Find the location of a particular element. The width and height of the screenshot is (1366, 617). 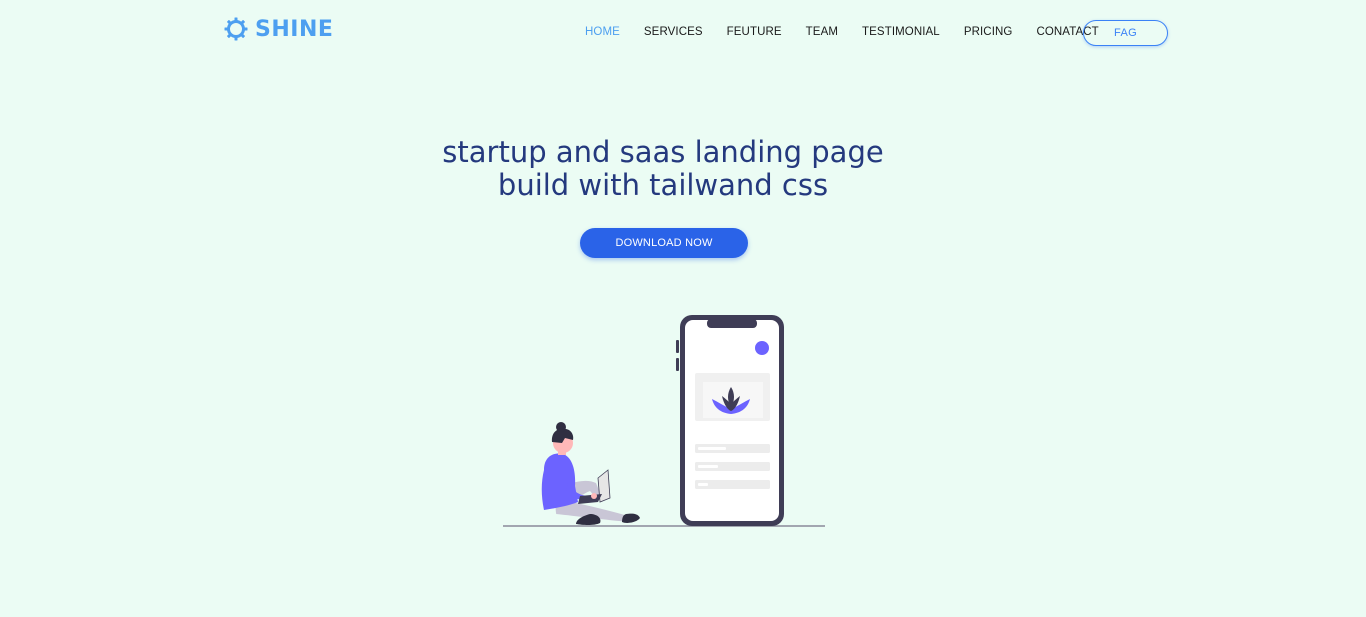

nav-link-pricing: PRICING is located at coordinates (988, 32).